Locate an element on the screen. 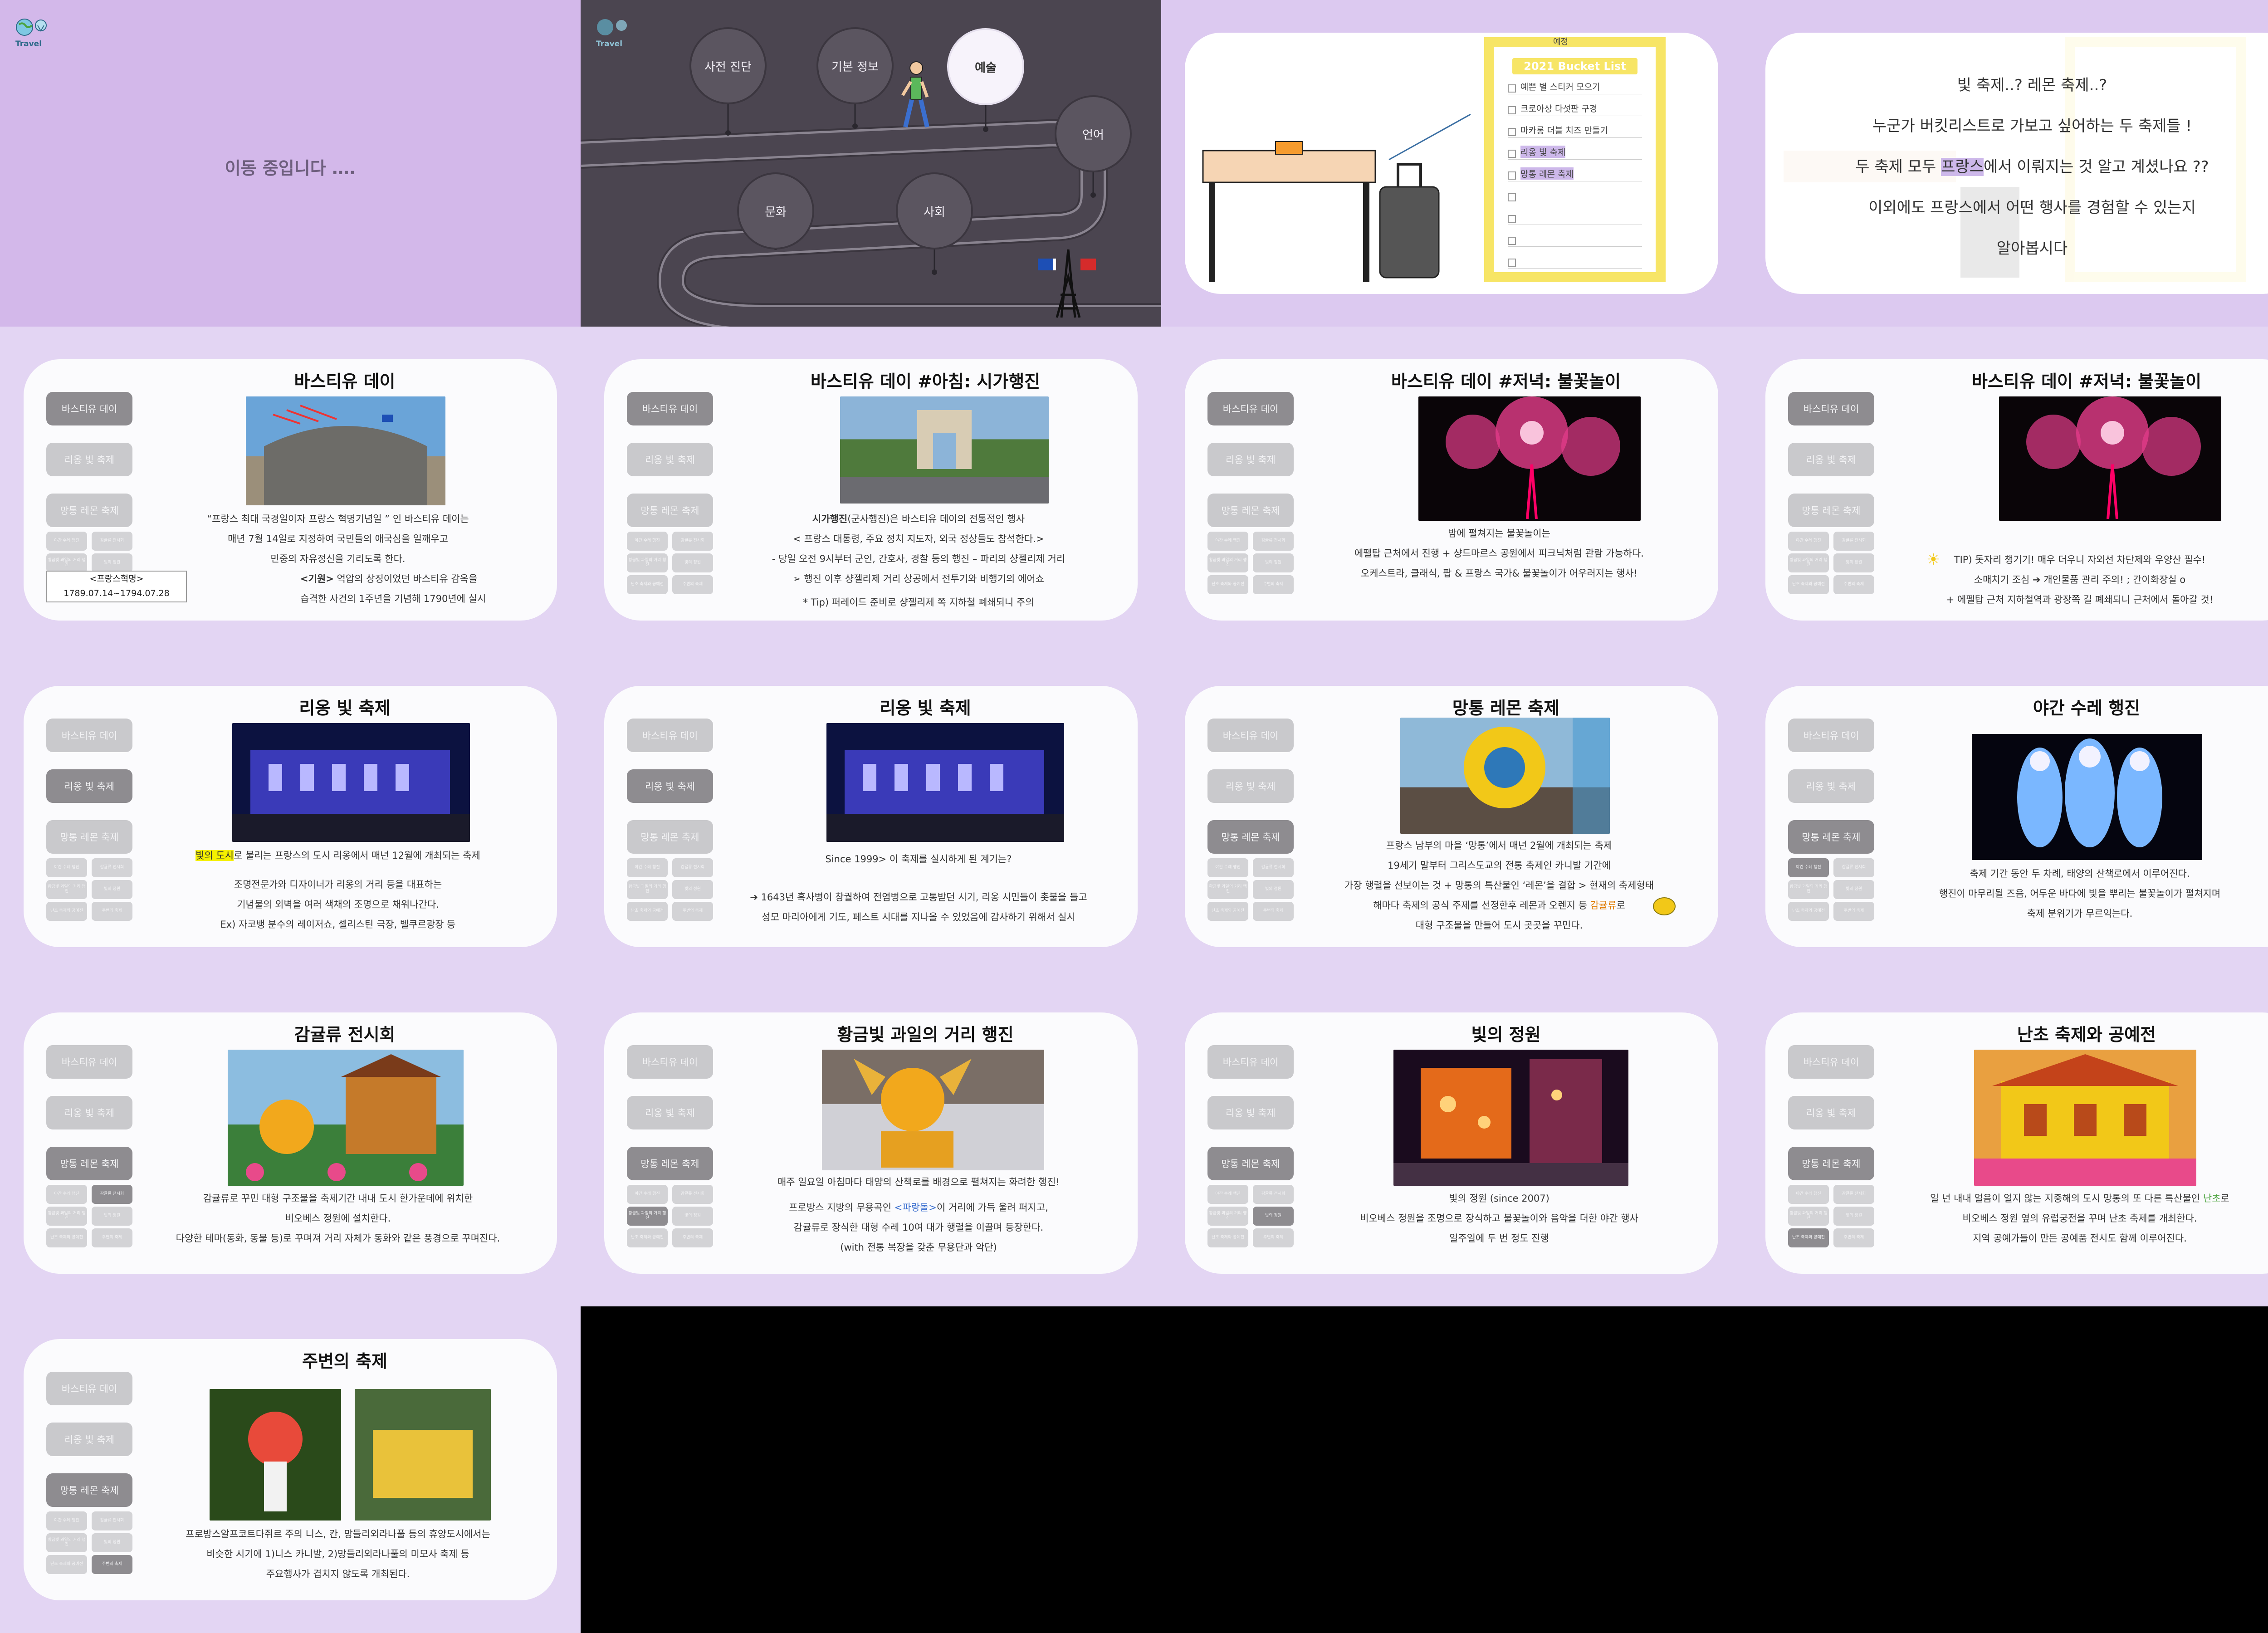 The height and width of the screenshot is (1633, 2268). map-node-basic-info: 기본 정보 is located at coordinates (855, 65).